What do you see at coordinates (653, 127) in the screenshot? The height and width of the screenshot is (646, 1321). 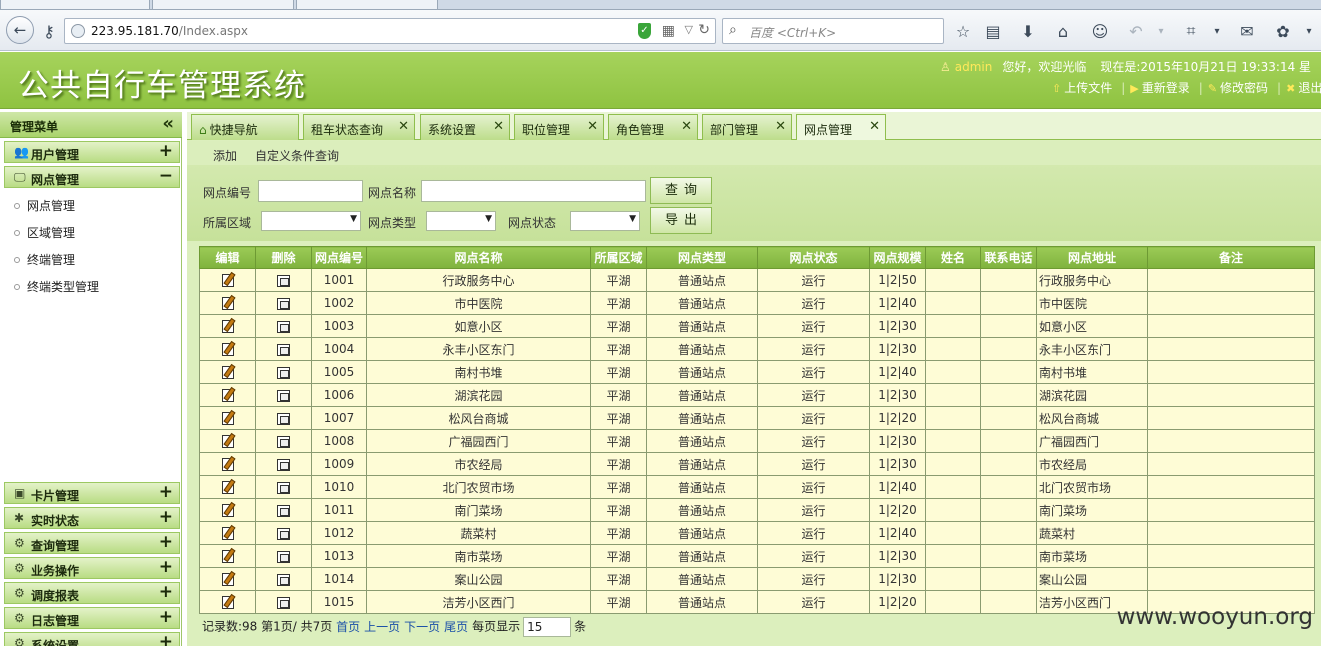 I see `tab-role-management: 角色管理 ✕` at bounding box center [653, 127].